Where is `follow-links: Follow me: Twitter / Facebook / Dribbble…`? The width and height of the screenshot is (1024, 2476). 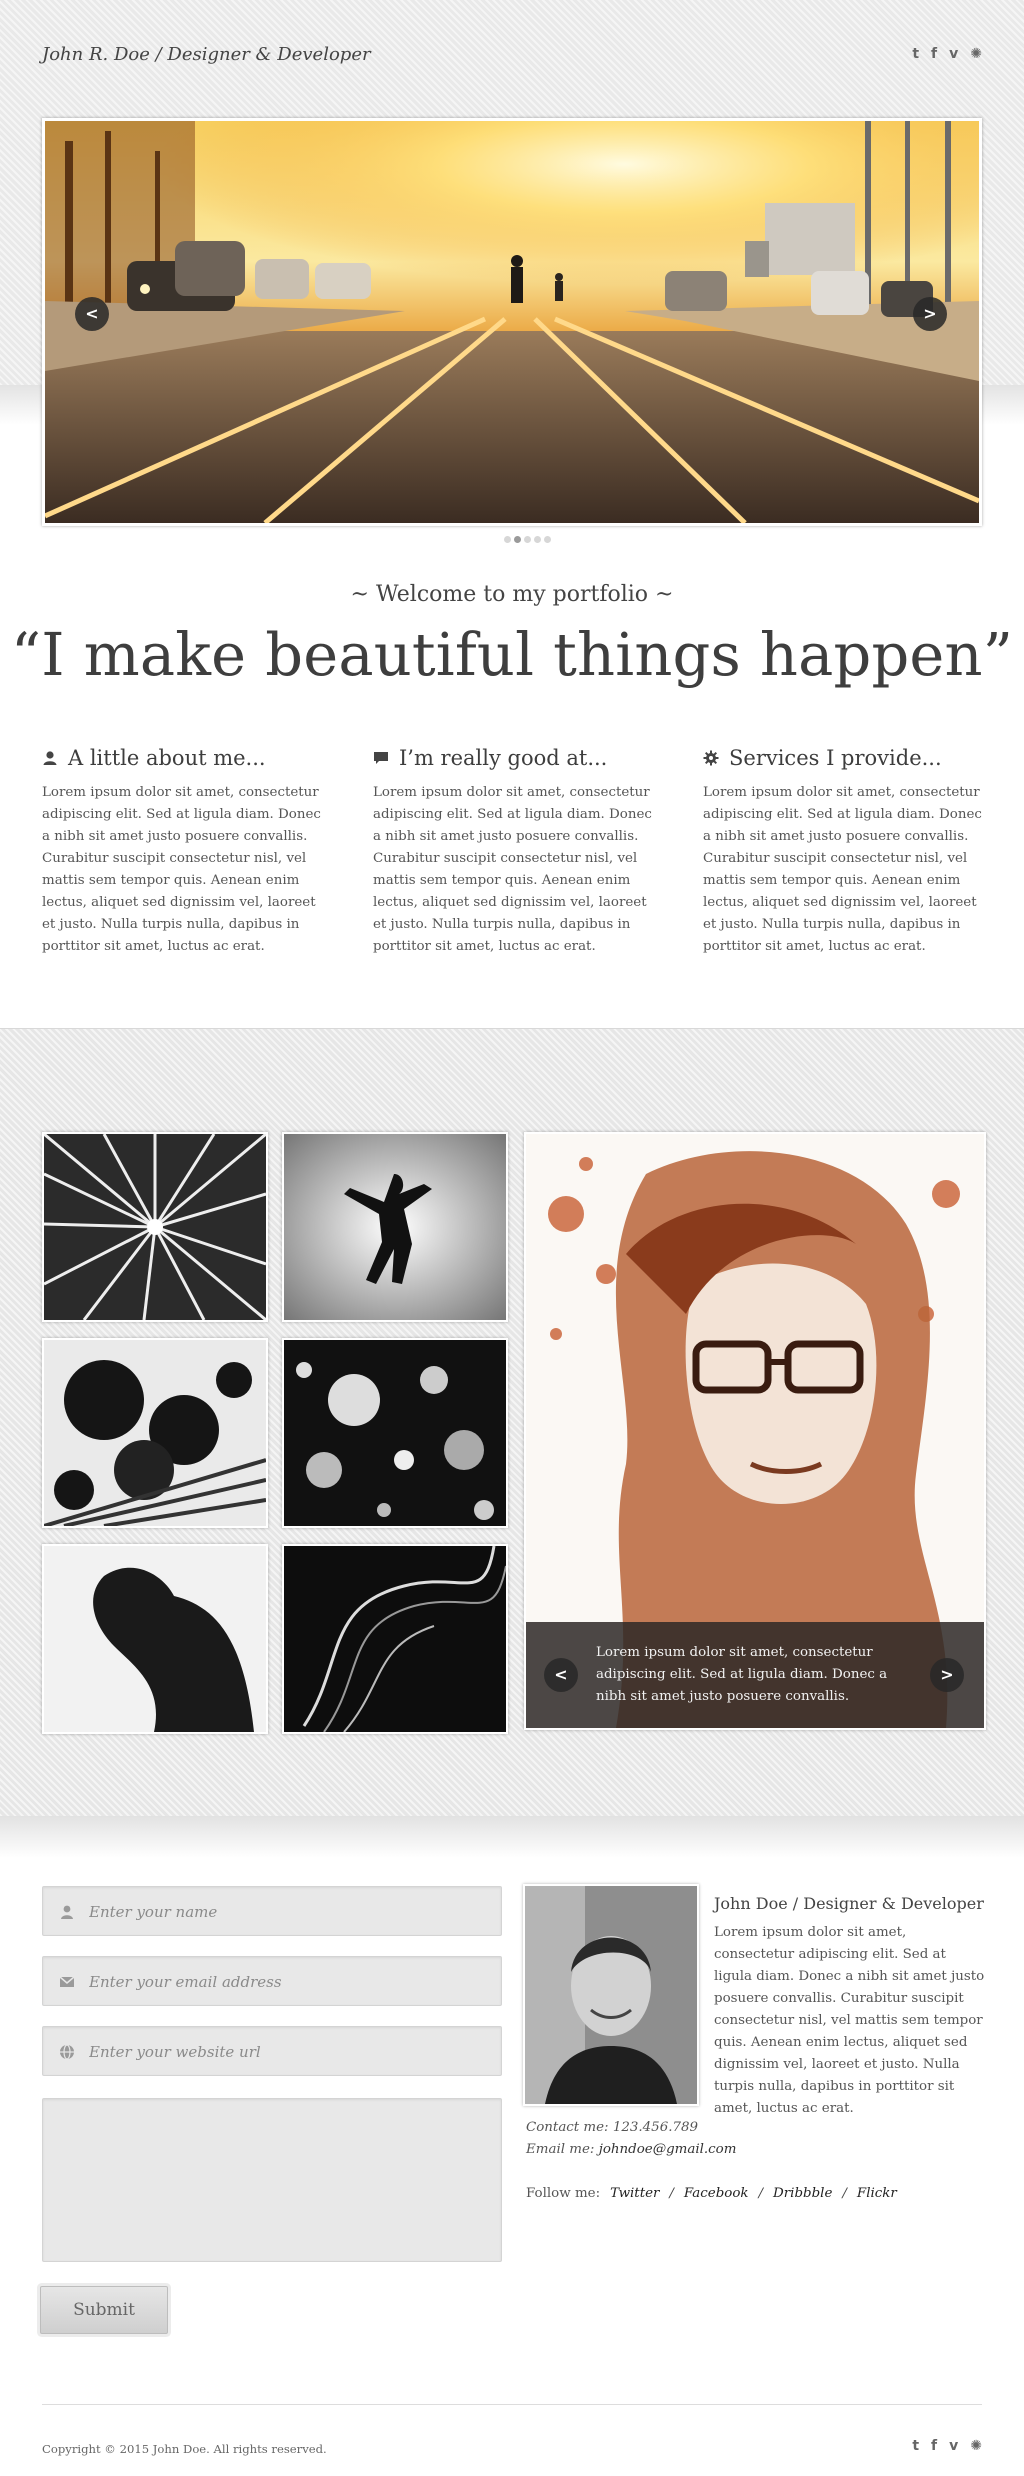 follow-links: Follow me: Twitter / Facebook / Dribbble… is located at coordinates (711, 2193).